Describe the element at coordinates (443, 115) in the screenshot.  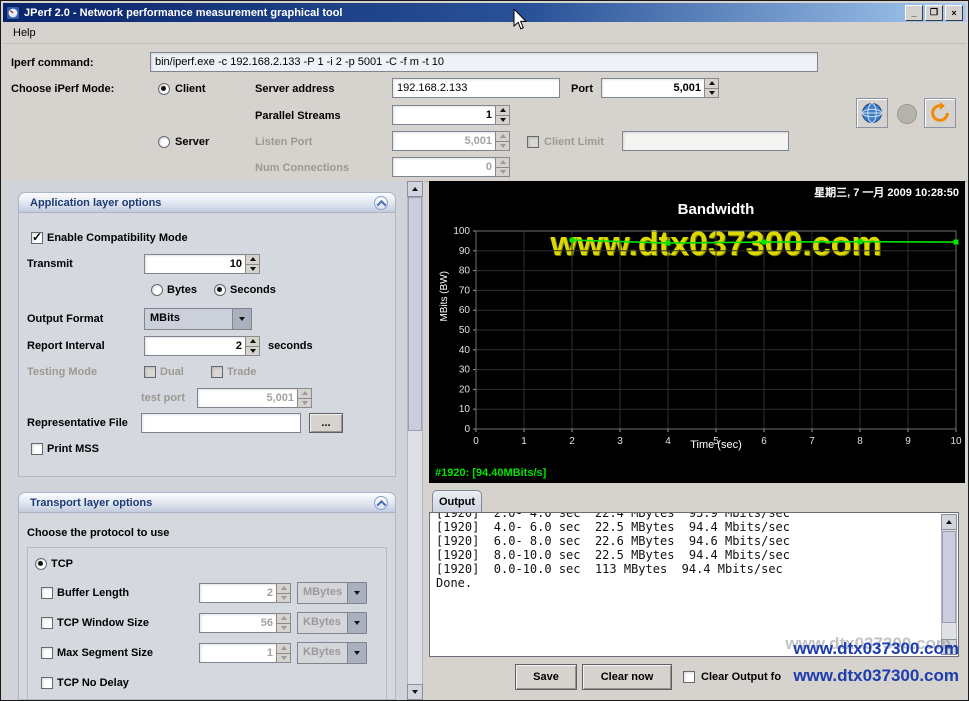
I see `parallel-streams-input` at that location.